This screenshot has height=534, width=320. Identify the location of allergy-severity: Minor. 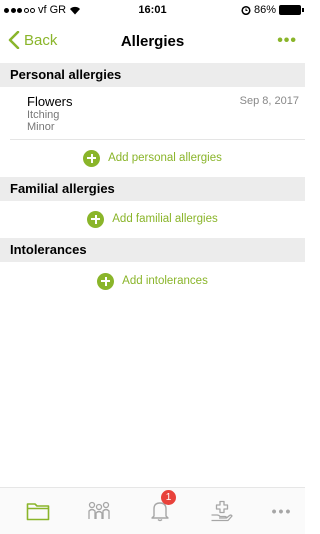
(41, 127).